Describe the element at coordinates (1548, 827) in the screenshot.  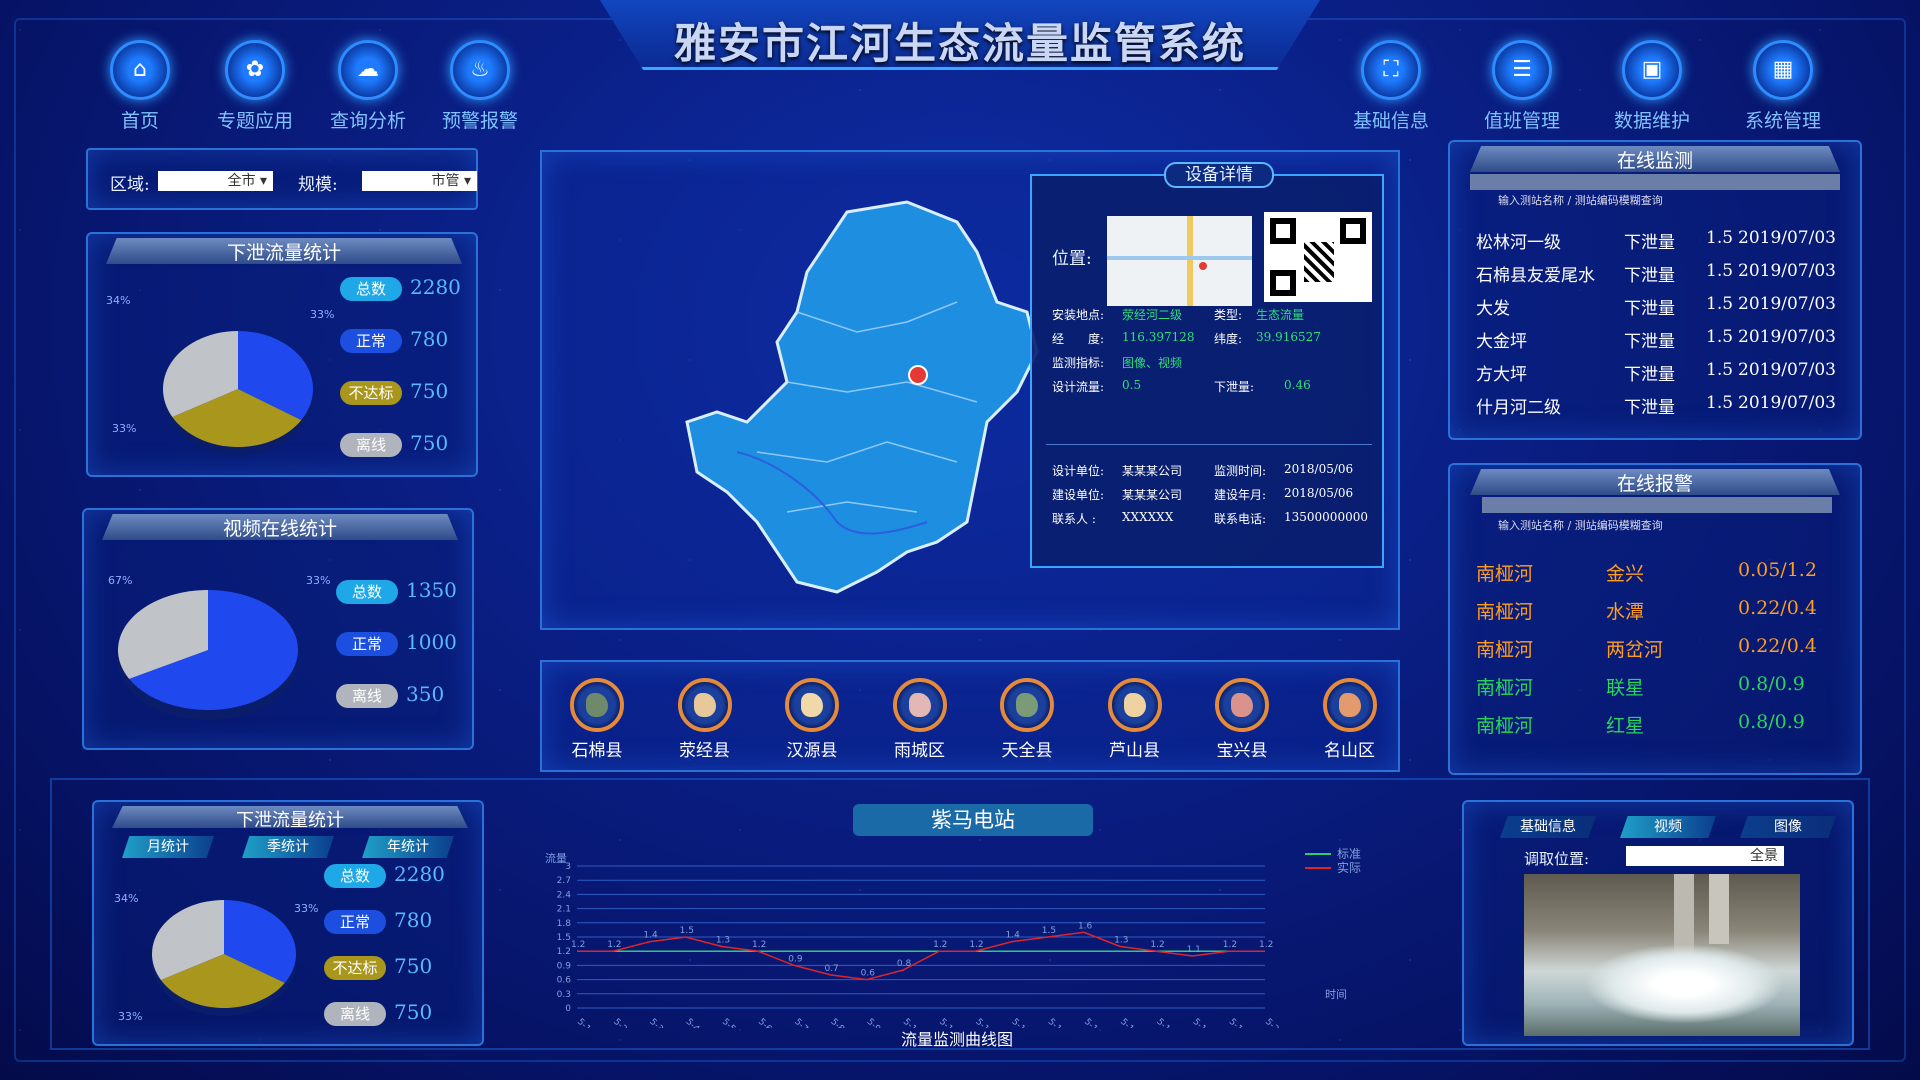
I see `media-tab-基础信息: 基础信息` at that location.